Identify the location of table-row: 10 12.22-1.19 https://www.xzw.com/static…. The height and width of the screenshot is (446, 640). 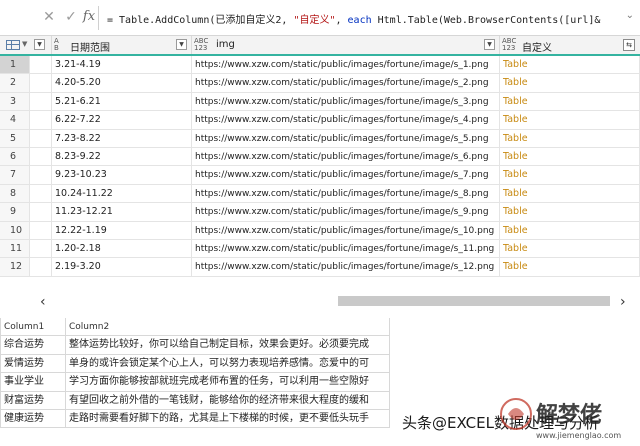
(320, 230).